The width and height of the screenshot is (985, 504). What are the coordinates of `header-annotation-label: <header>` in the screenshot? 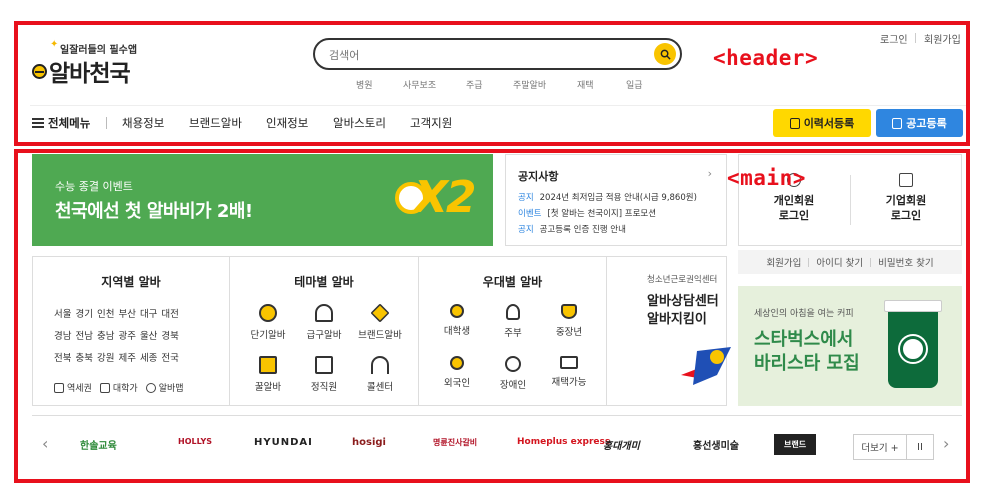 It's located at (766, 58).